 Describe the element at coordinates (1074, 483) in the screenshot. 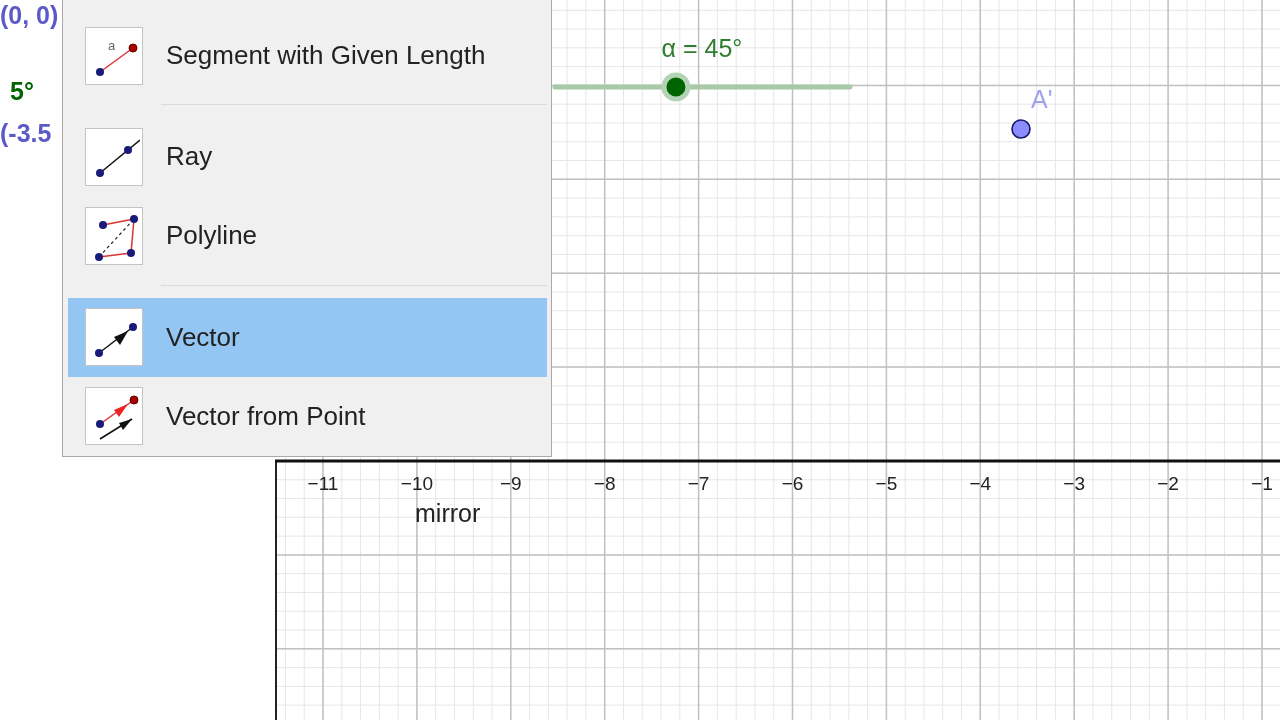

I see `tick-label: −3` at that location.